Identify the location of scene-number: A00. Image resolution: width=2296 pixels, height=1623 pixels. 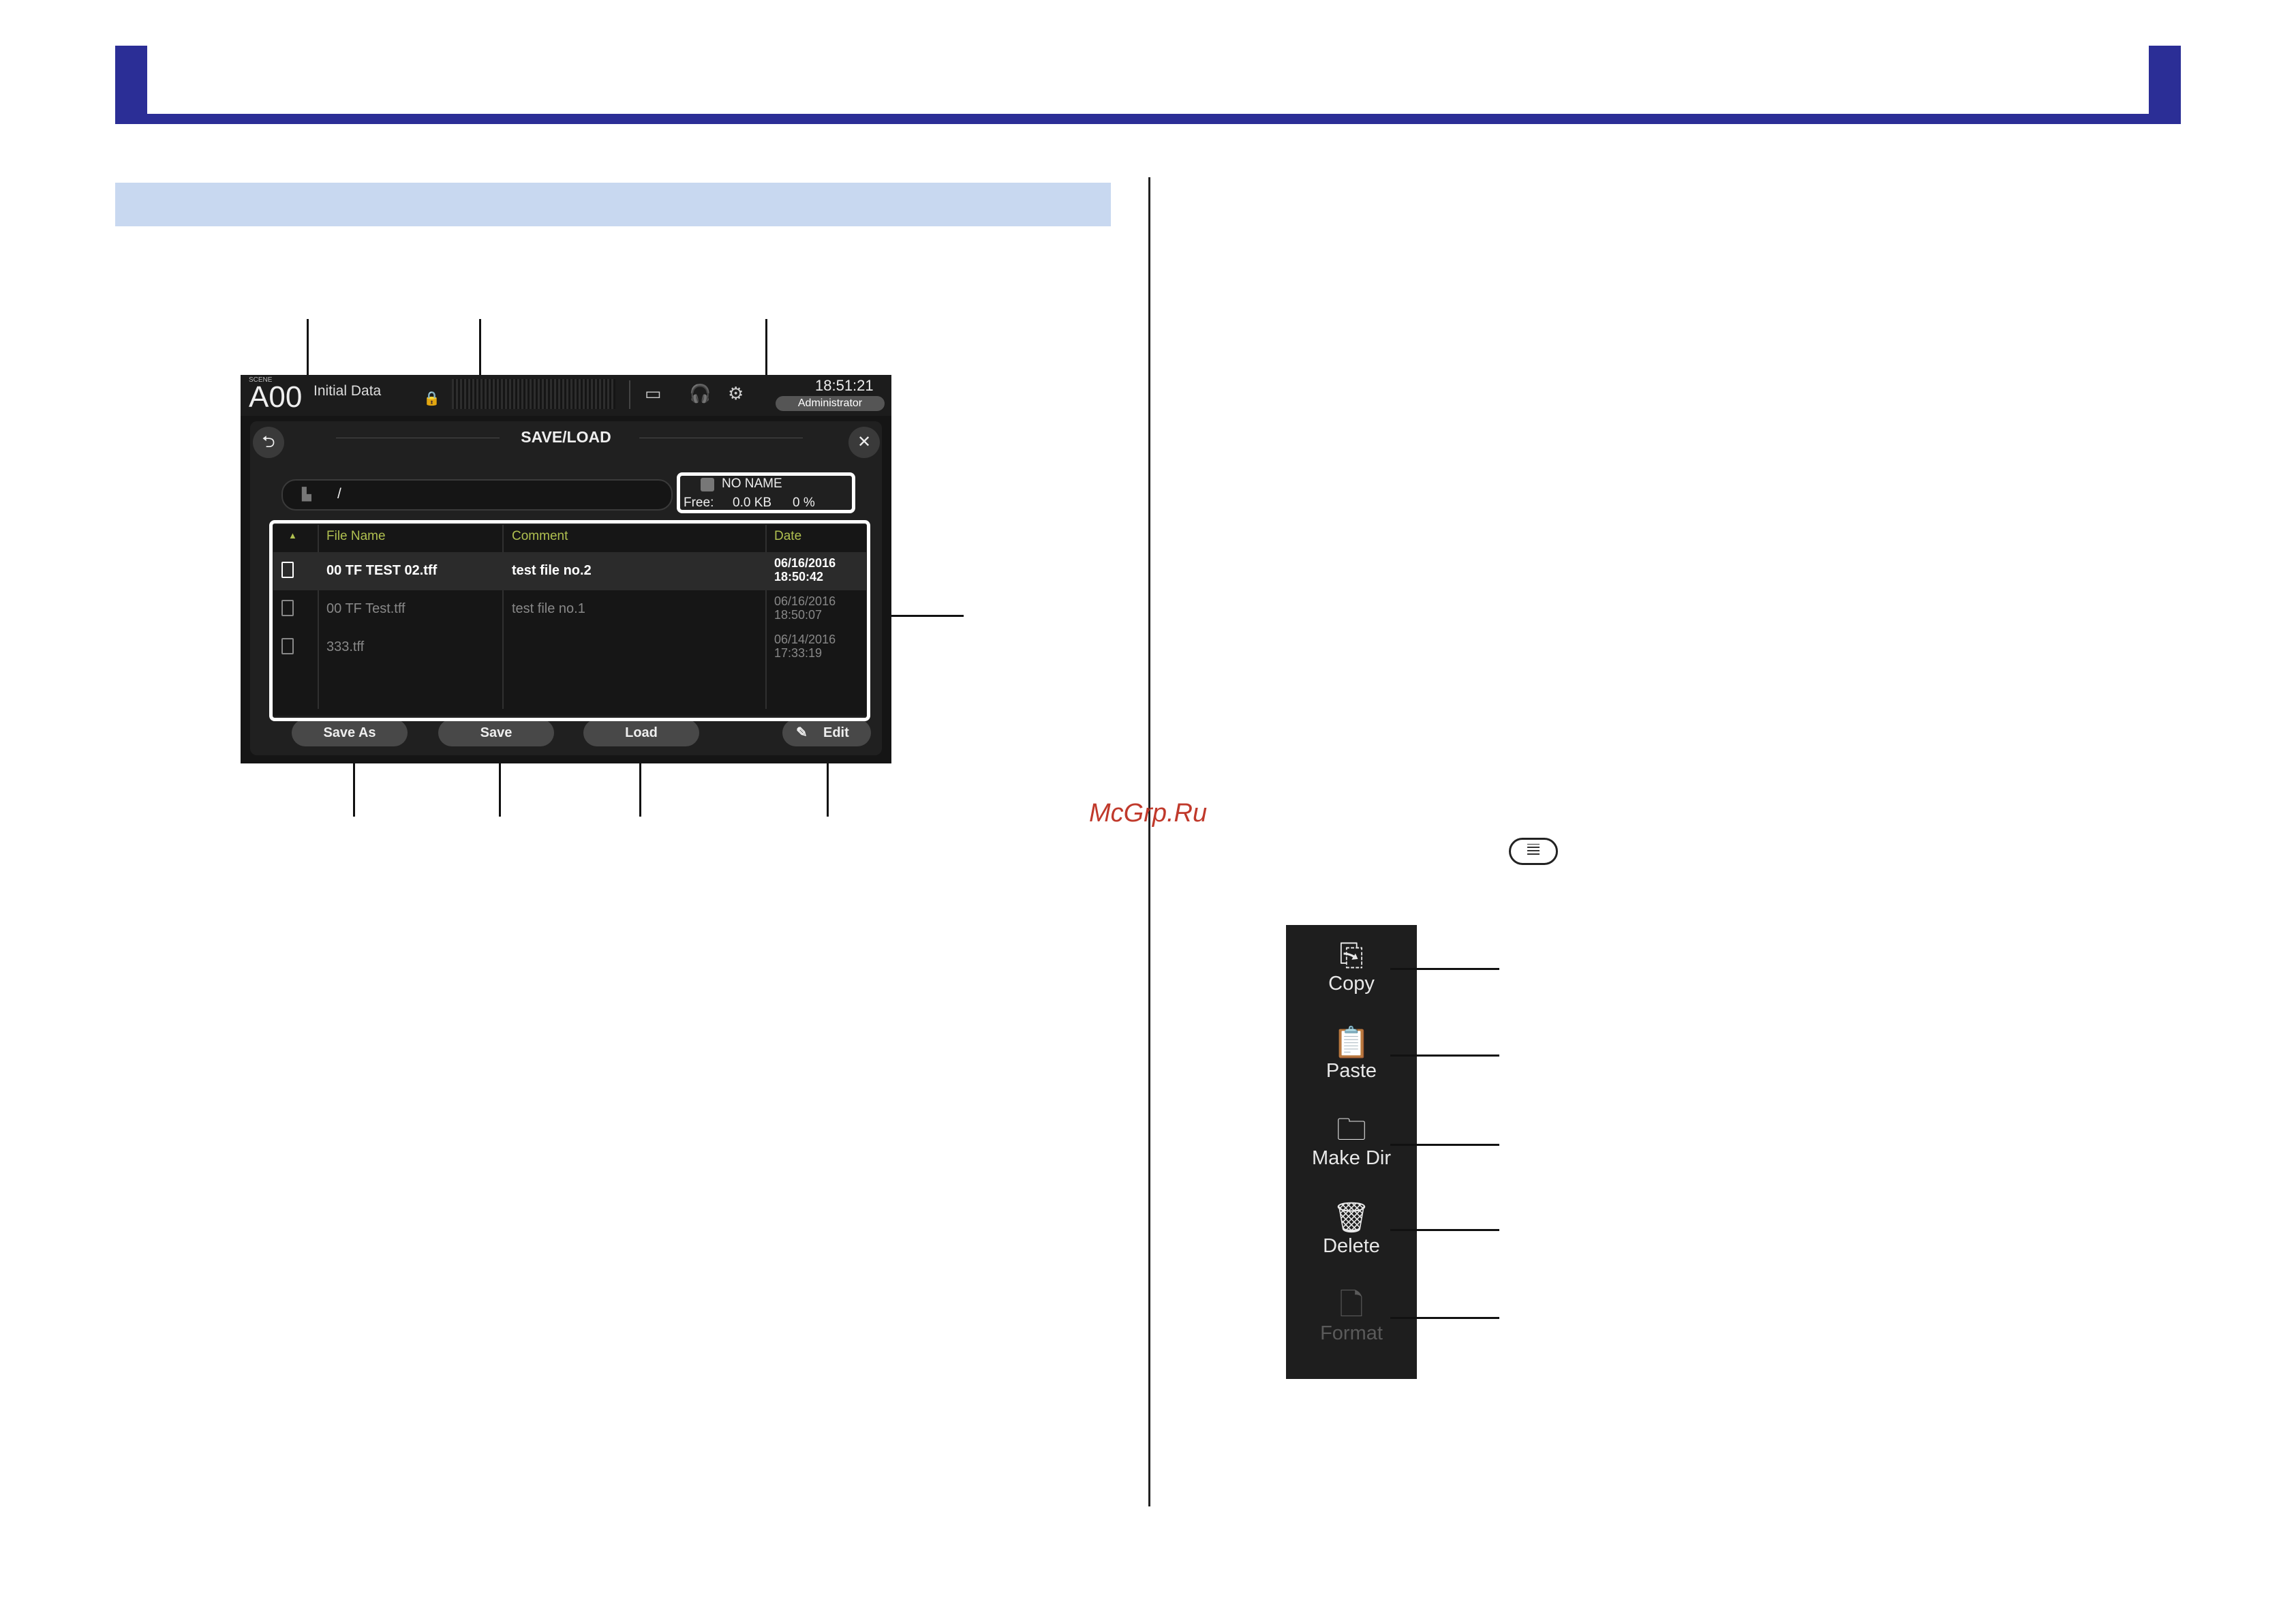
(276, 397).